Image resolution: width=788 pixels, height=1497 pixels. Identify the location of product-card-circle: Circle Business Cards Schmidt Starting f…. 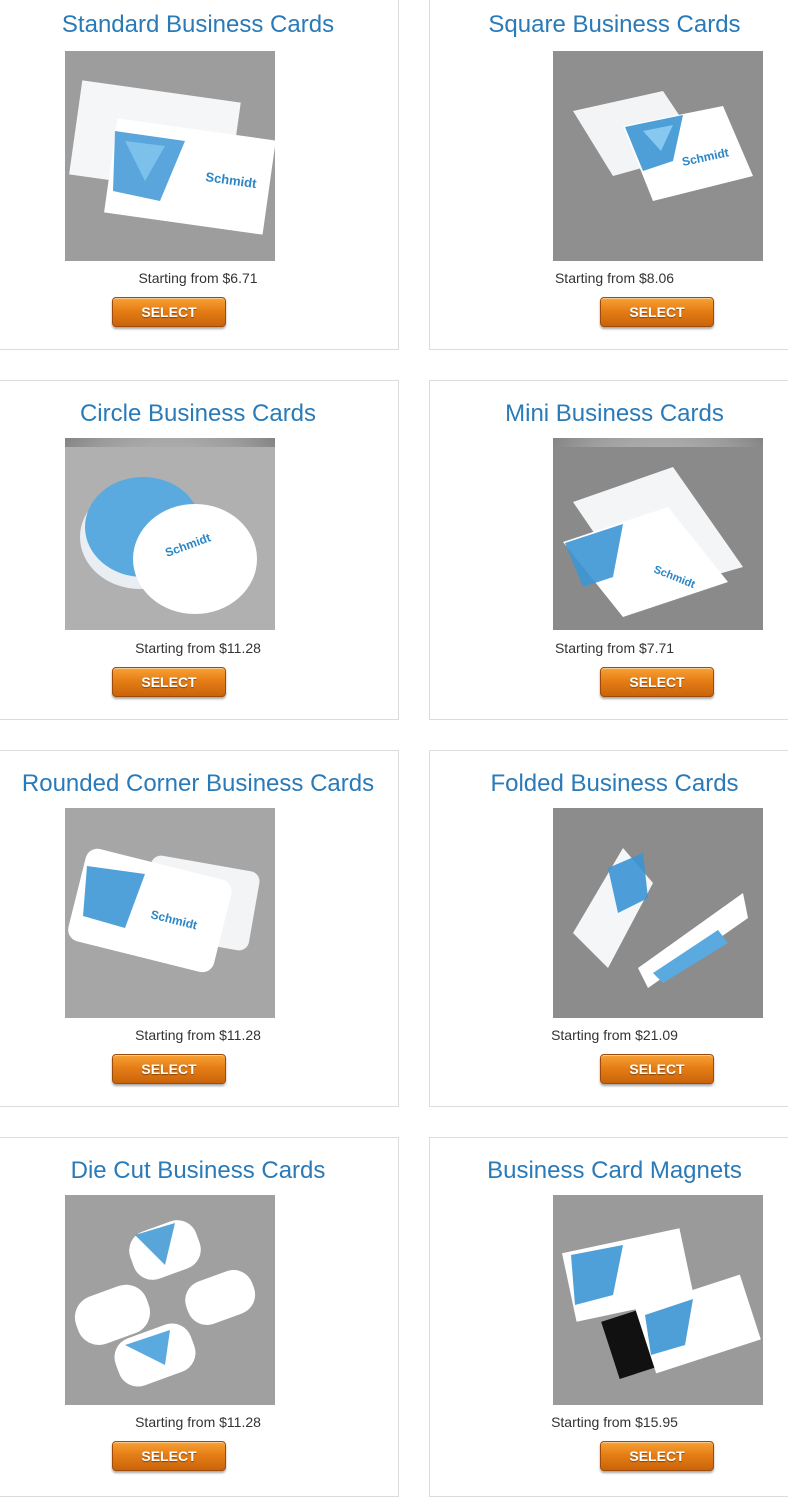
(199, 550).